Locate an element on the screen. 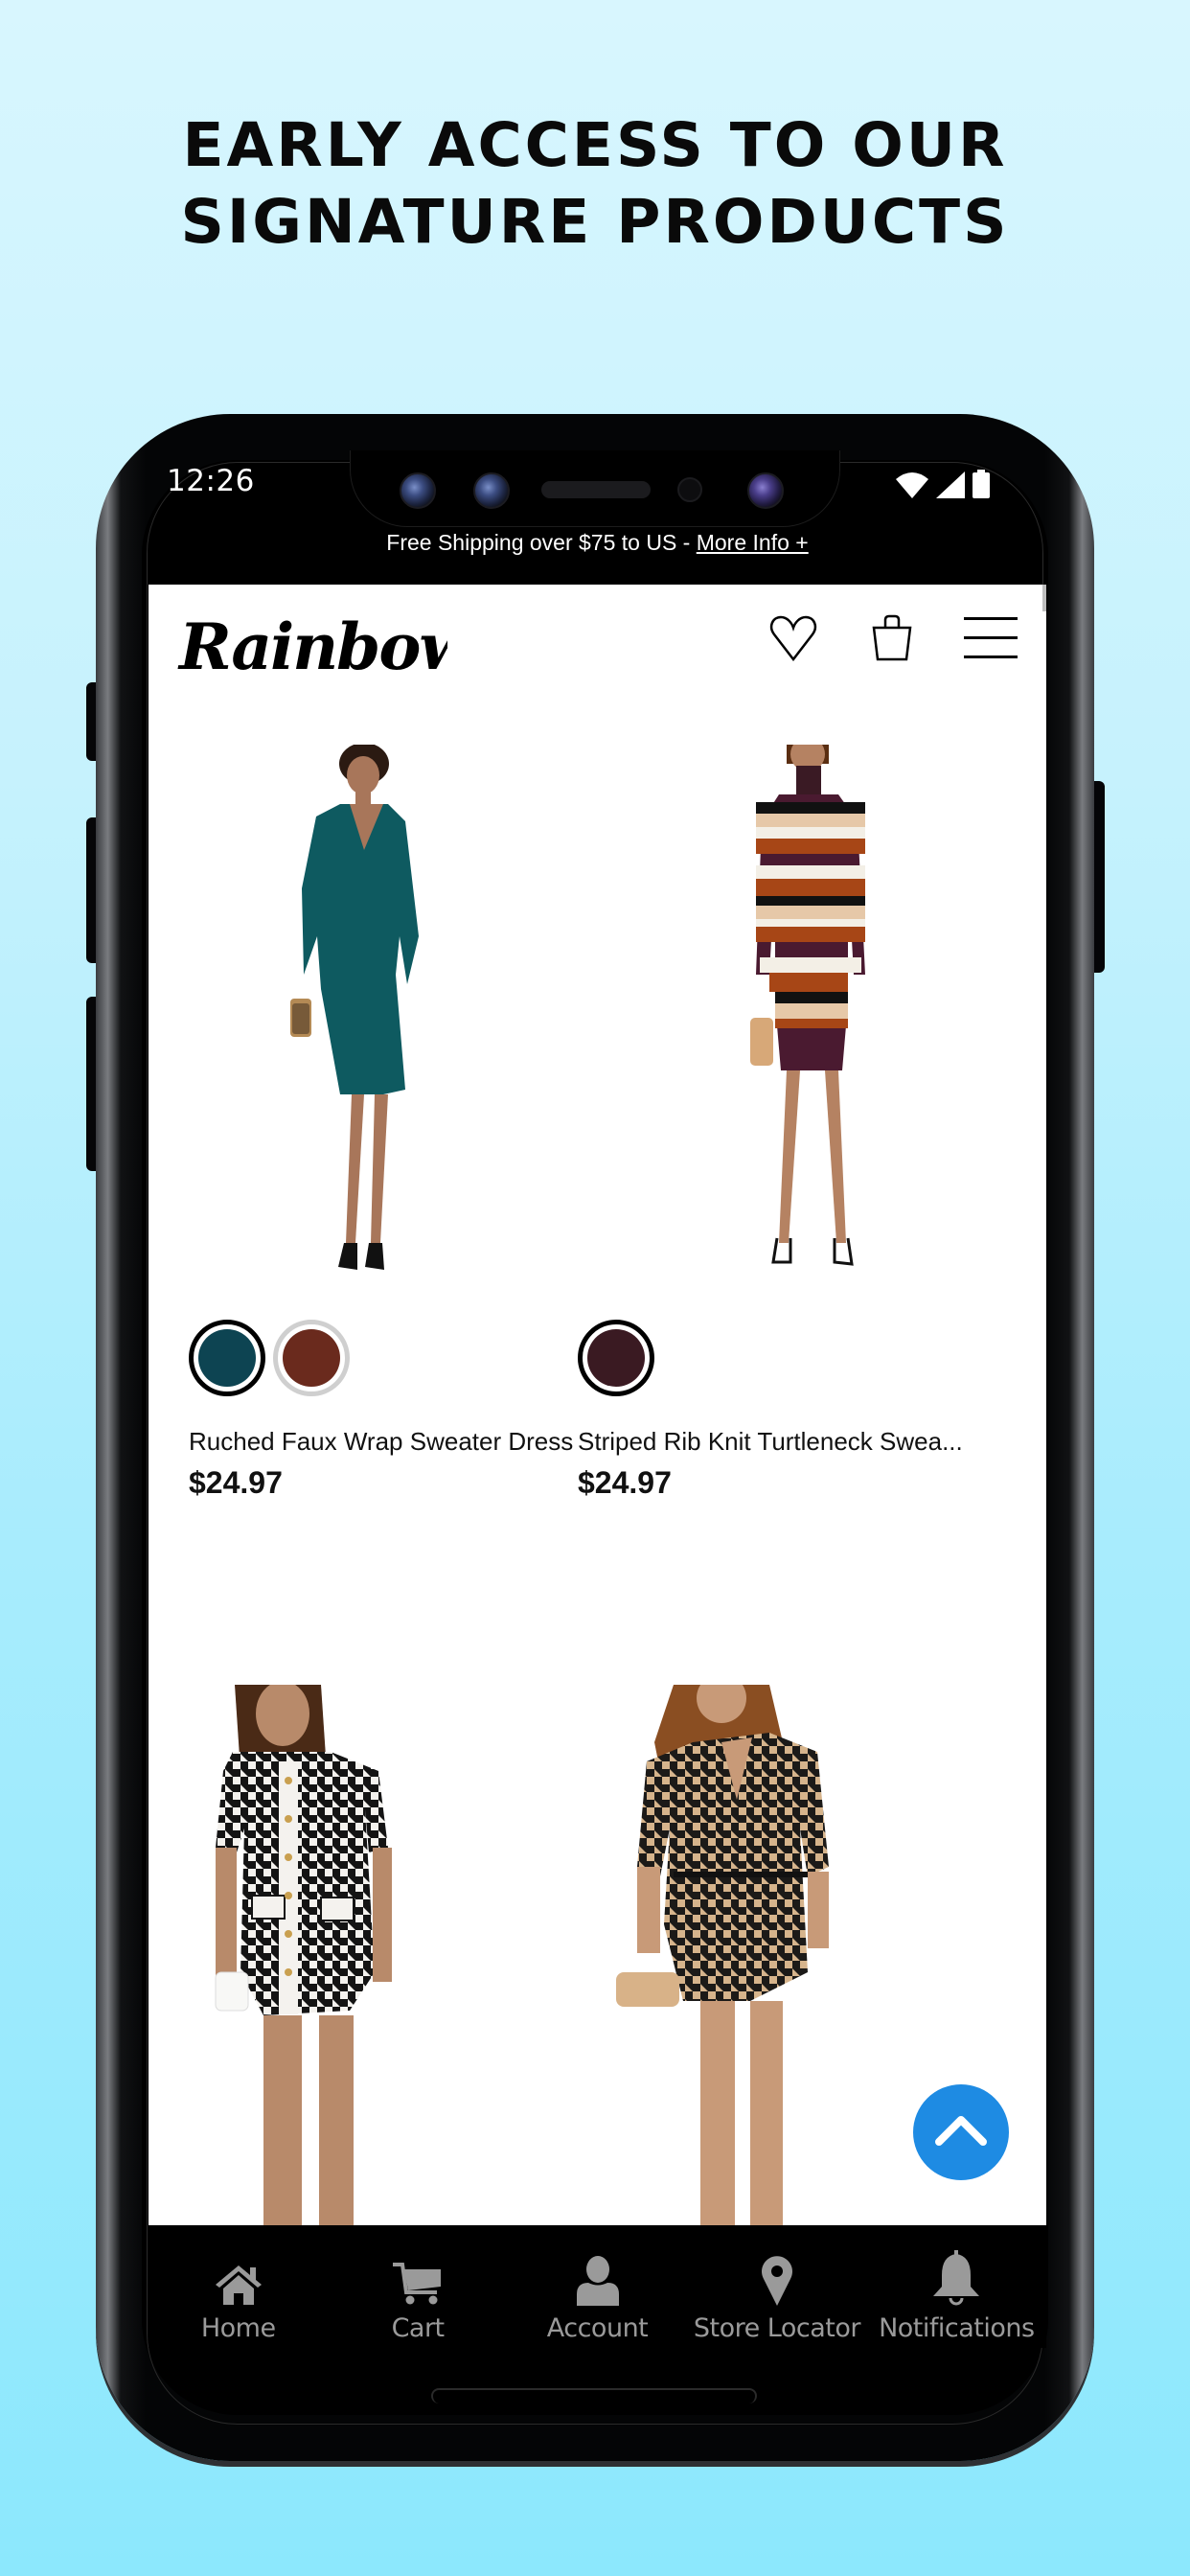 The height and width of the screenshot is (2576, 1190). scroll-to-top-button is located at coordinates (961, 2132).